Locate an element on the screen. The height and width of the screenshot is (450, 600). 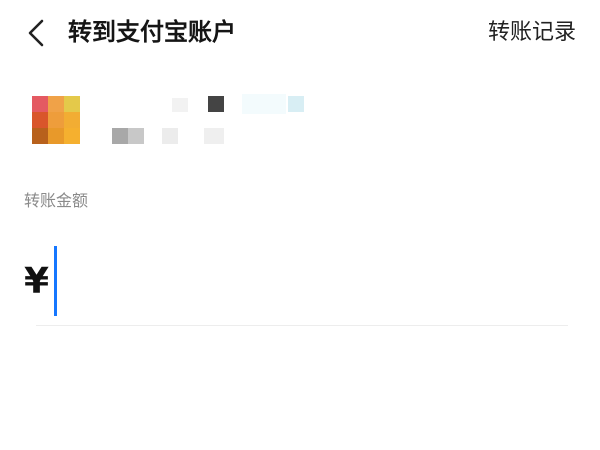
amount-divider is located at coordinates (302, 325).